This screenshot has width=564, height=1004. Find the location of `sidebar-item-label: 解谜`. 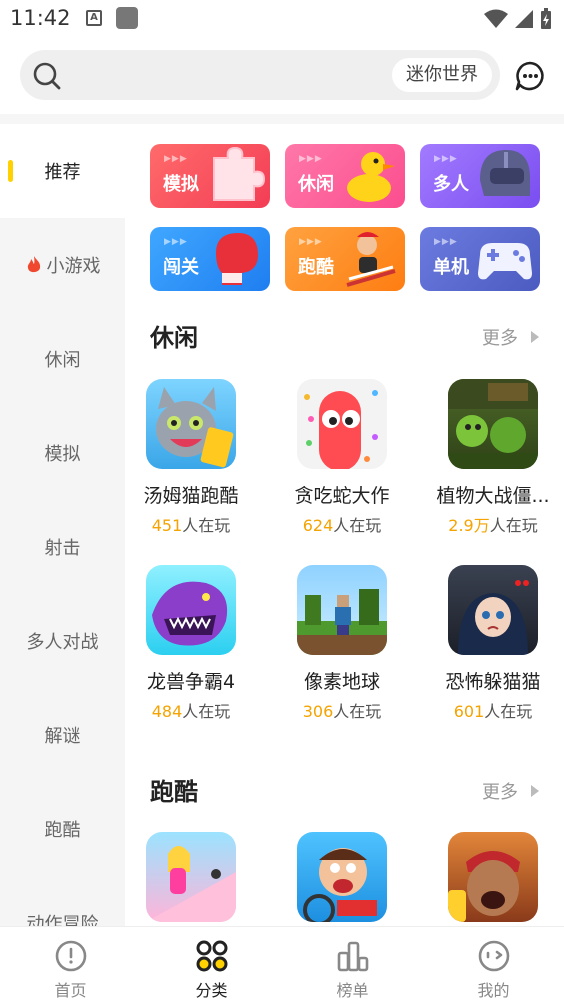

sidebar-item-label: 解谜 is located at coordinates (62, 736).